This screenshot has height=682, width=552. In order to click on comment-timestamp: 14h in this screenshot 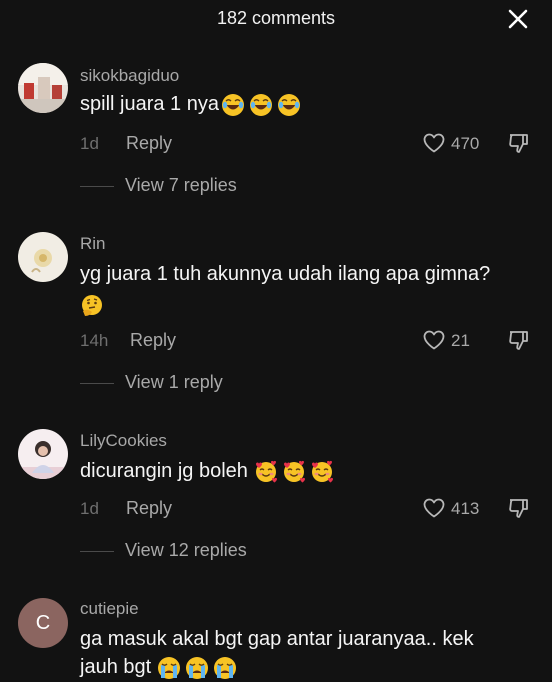, I will do `click(94, 340)`.